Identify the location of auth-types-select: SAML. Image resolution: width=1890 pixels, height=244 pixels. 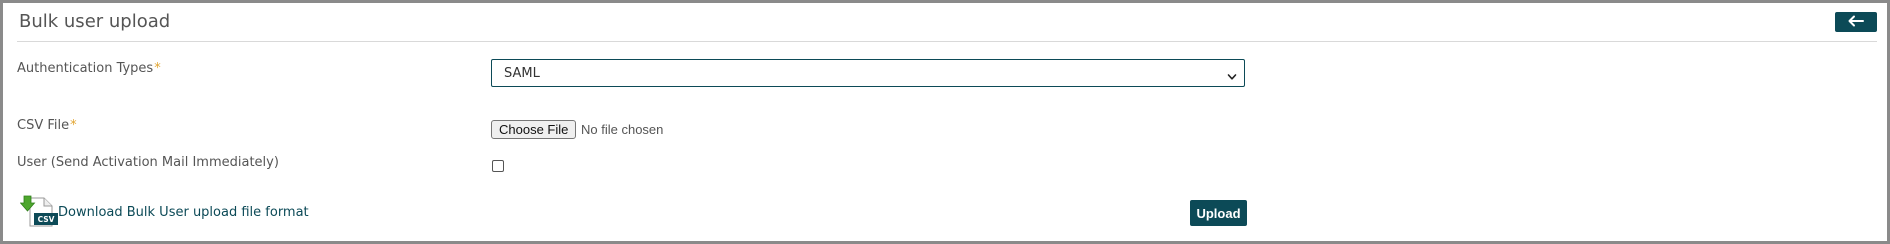
(868, 73).